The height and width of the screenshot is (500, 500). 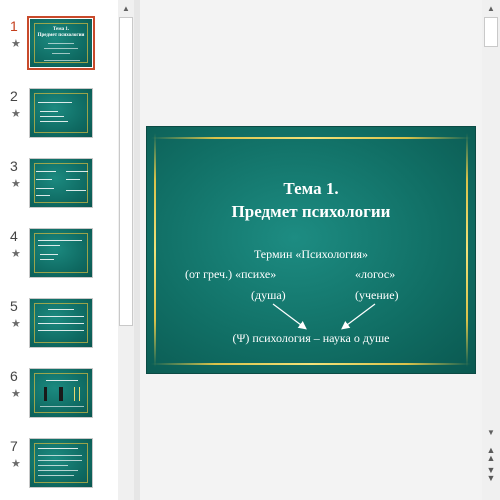 What do you see at coordinates (61, 29) in the screenshot?
I see `thumb-title: Тема 1.` at bounding box center [61, 29].